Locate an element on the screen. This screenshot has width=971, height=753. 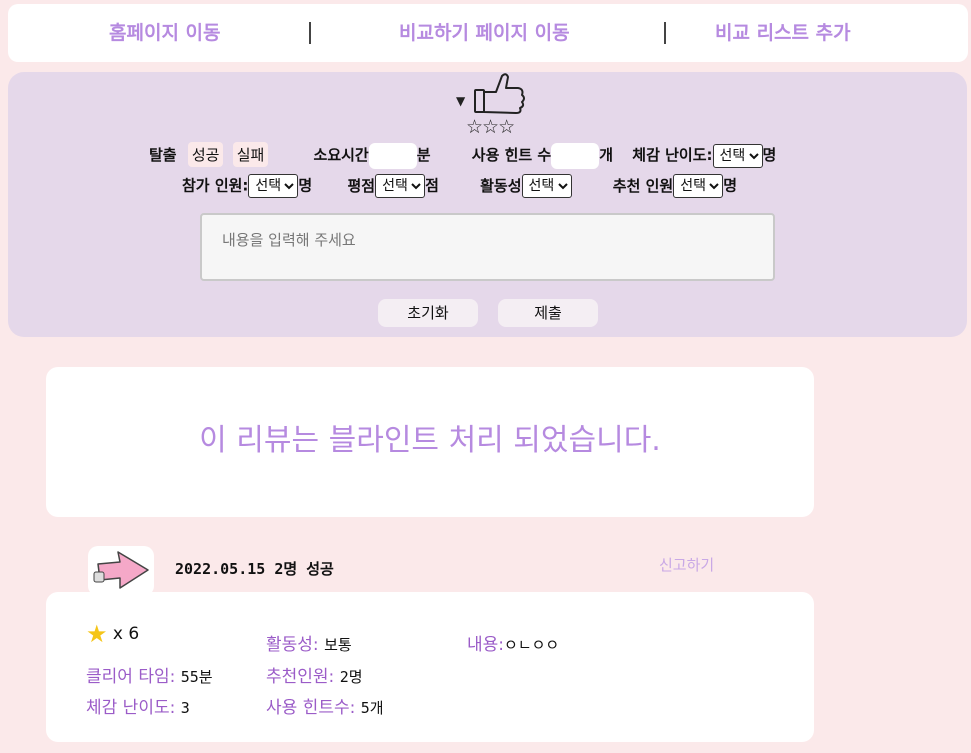
difficulty-label: 체감 난이도: is located at coordinates (672, 155).